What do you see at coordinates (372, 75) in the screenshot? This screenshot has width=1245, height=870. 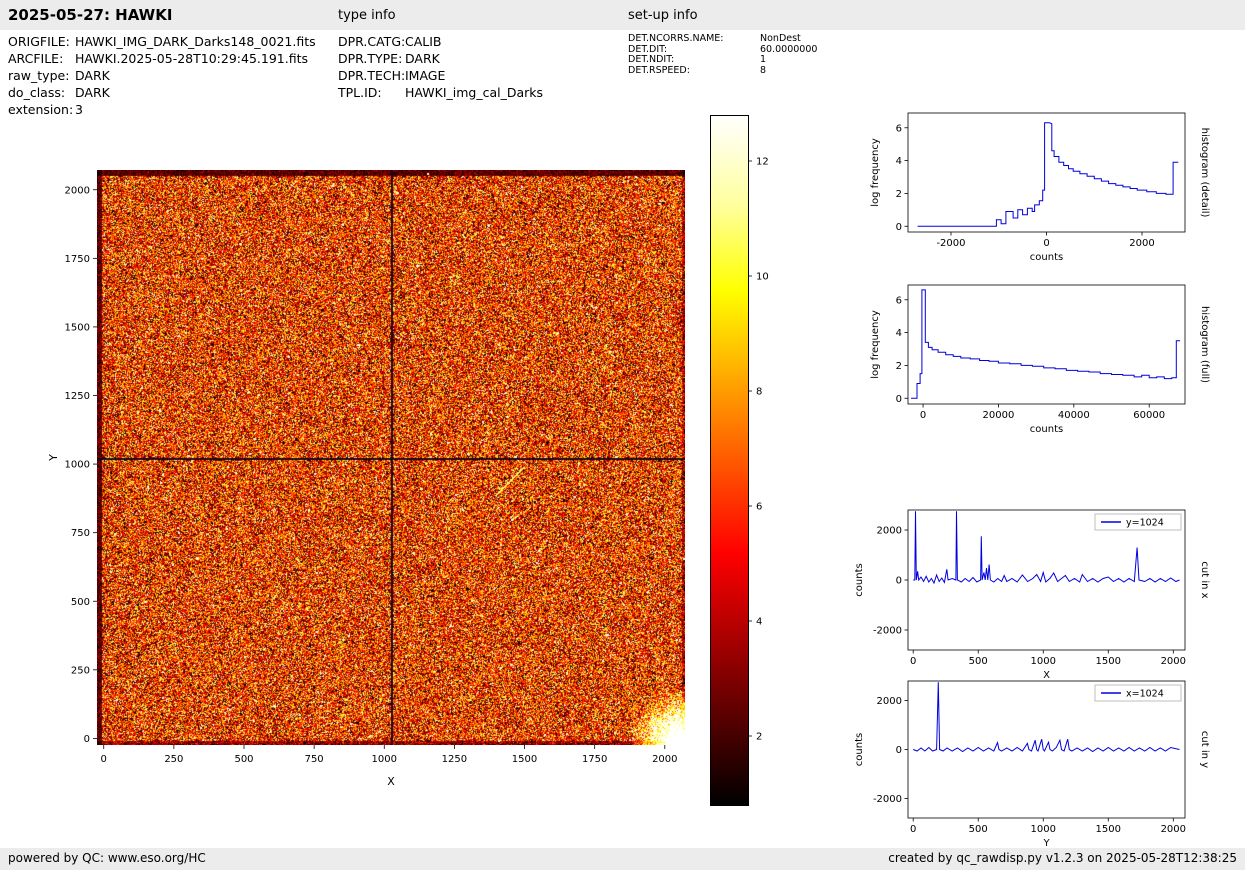 I see `meta-label: DPR.TECH:` at bounding box center [372, 75].